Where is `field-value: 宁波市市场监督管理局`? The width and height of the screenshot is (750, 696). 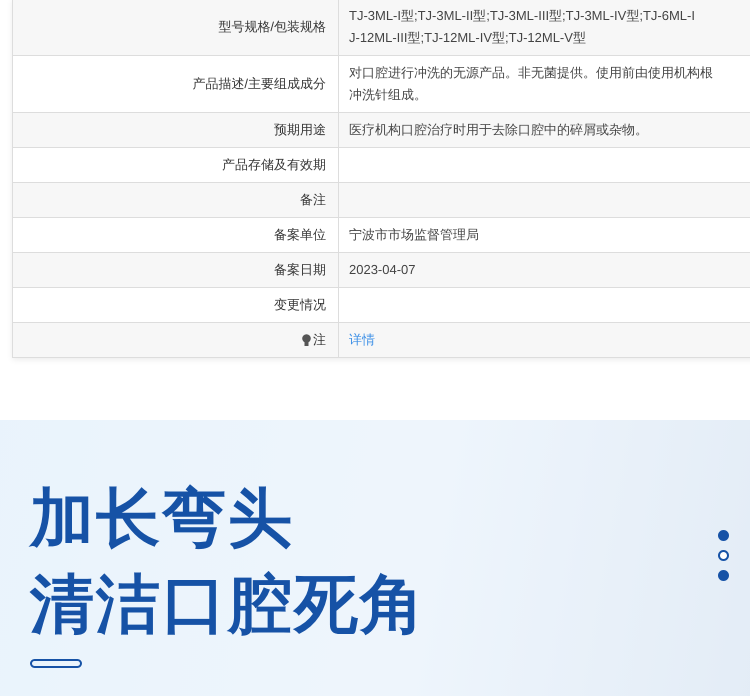 field-value: 宁波市市场监督管理局 is located at coordinates (414, 235).